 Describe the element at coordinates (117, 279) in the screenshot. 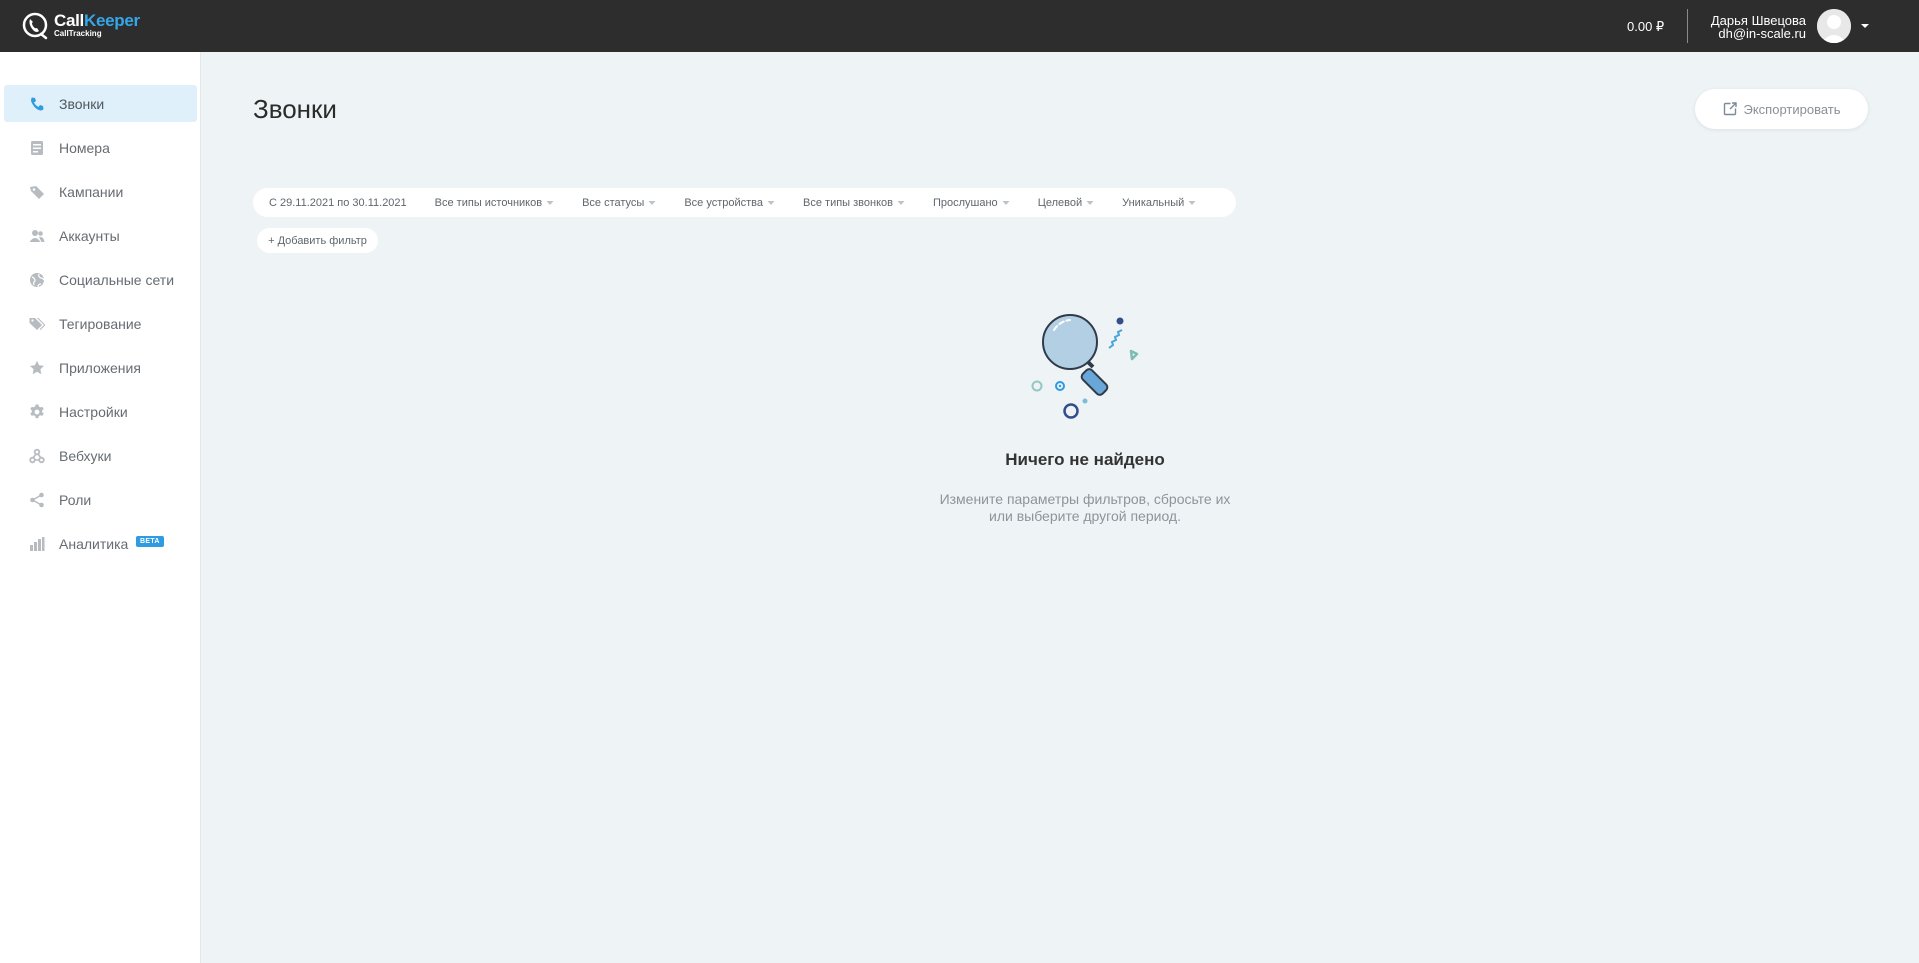

I see `sidebar-item-label: Социальные сети` at that location.